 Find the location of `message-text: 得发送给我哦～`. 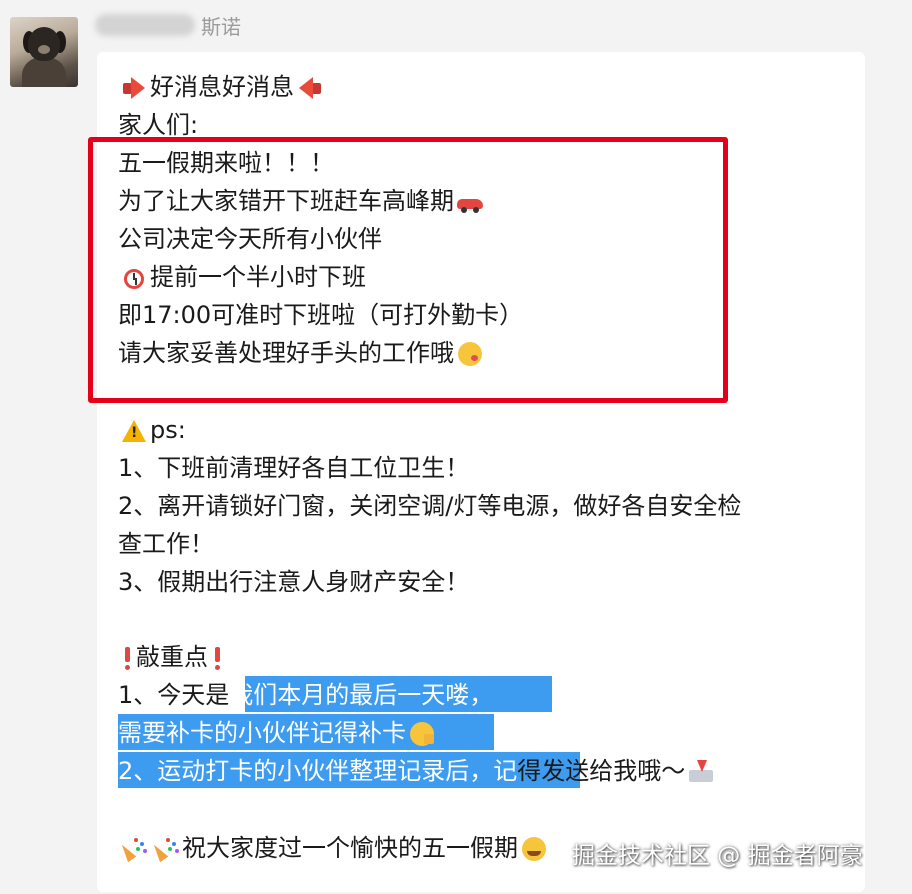

message-text: 得发送给我哦～ is located at coordinates (601, 771).